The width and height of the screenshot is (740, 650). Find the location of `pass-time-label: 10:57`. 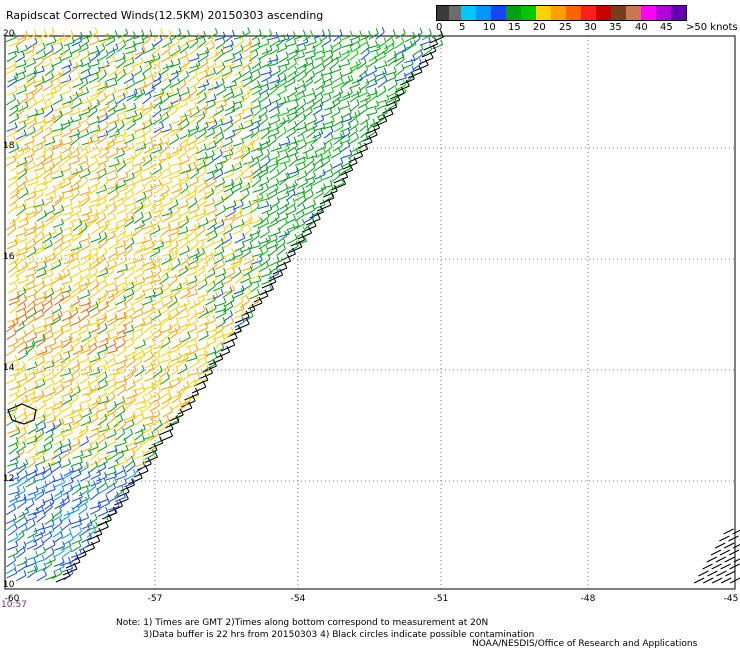

pass-time-label: 10:57 is located at coordinates (14, 605).